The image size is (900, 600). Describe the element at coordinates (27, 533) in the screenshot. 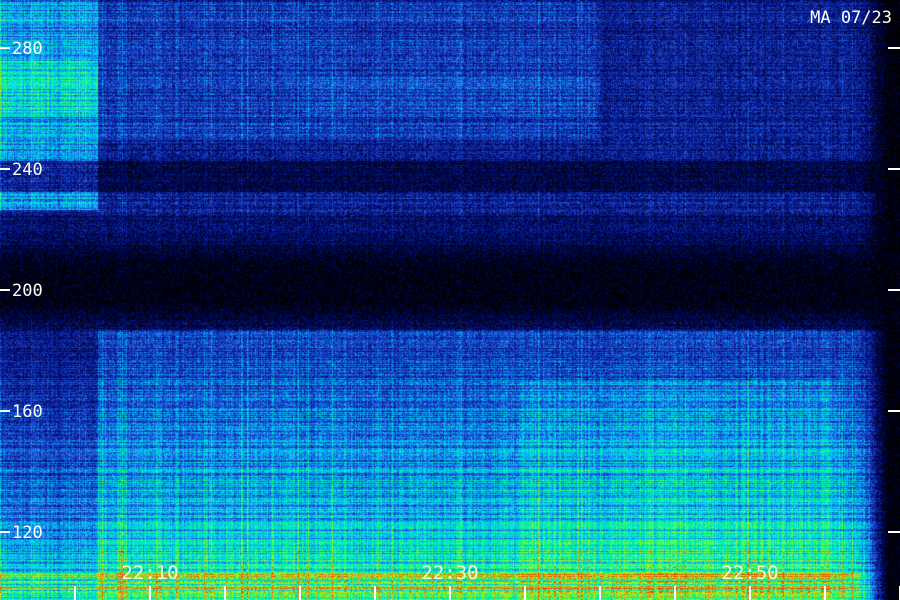

I see `y-tick-label-120: 120` at that location.